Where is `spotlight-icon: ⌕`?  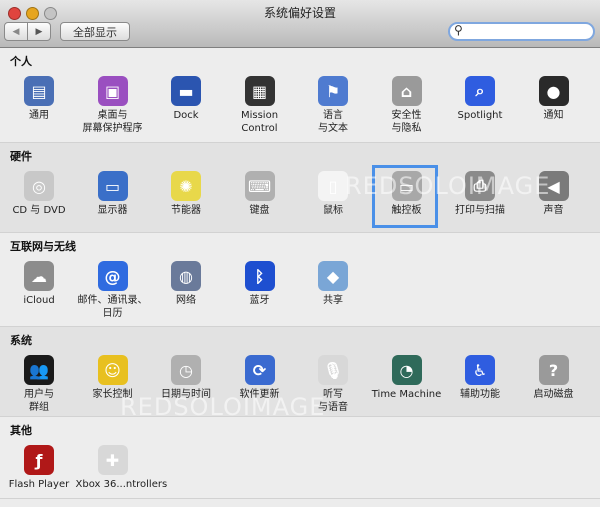 spotlight-icon: ⌕ is located at coordinates (480, 91).